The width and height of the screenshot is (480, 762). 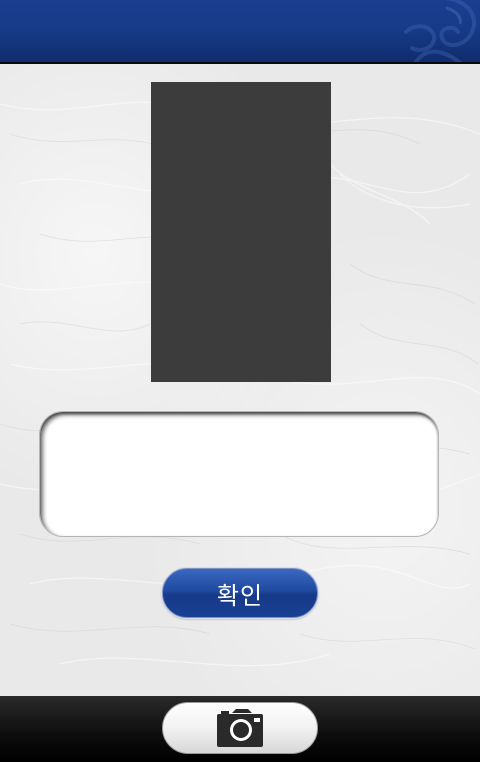 I want to click on top-header-bar, so click(x=240, y=32).